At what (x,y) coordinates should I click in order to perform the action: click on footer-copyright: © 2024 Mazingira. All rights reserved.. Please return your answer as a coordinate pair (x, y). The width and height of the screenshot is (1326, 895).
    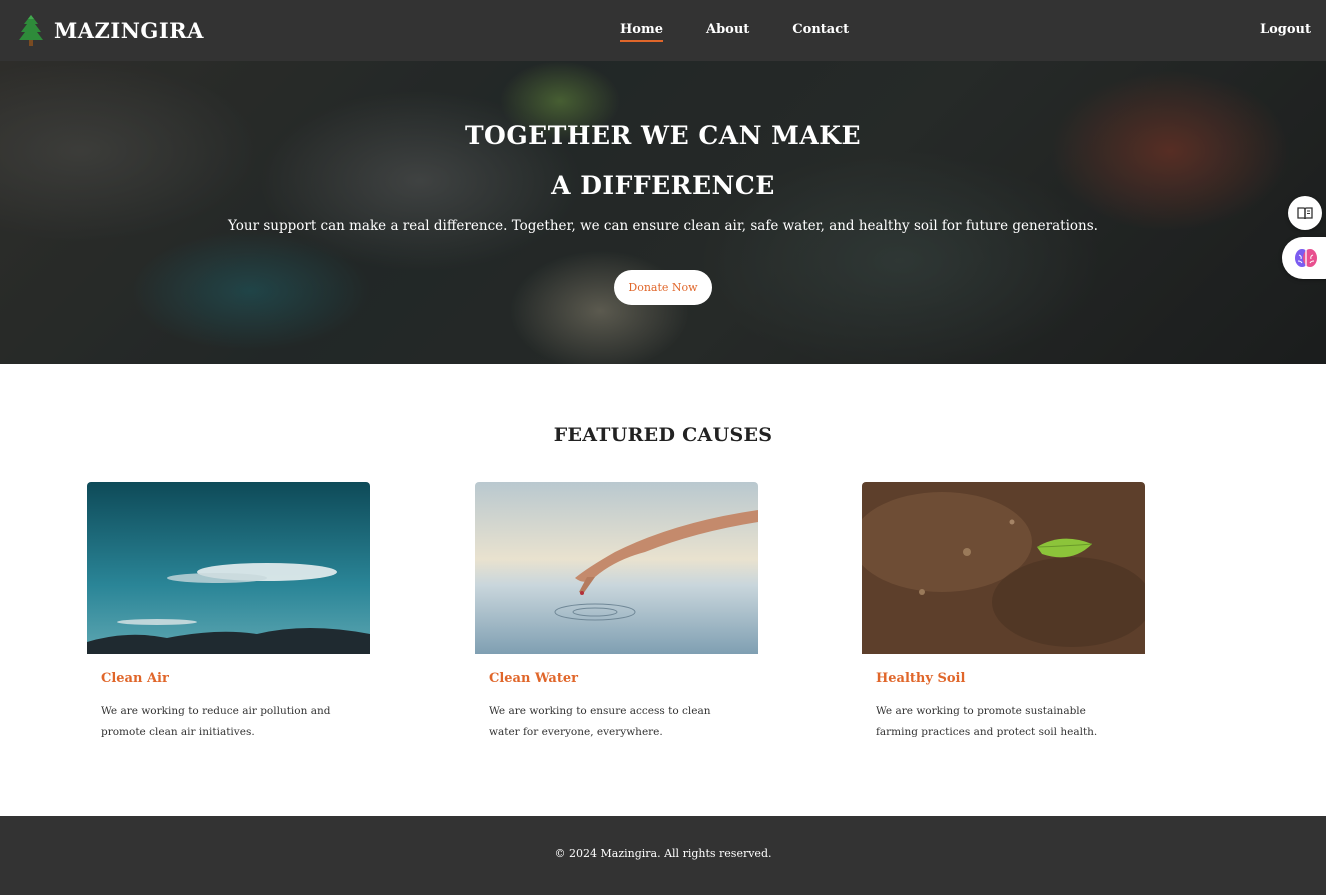
    Looking at the image, I should click on (663, 853).